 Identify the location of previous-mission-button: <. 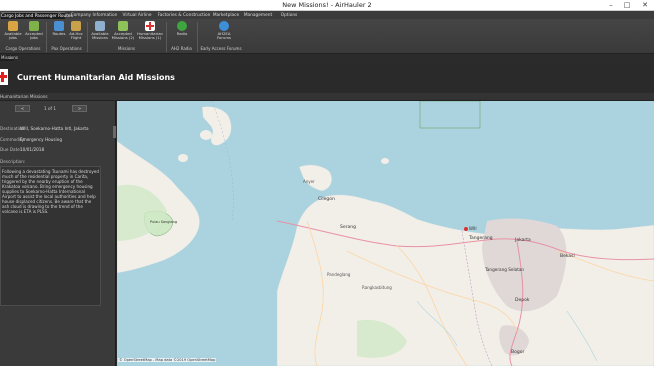
(22, 108).